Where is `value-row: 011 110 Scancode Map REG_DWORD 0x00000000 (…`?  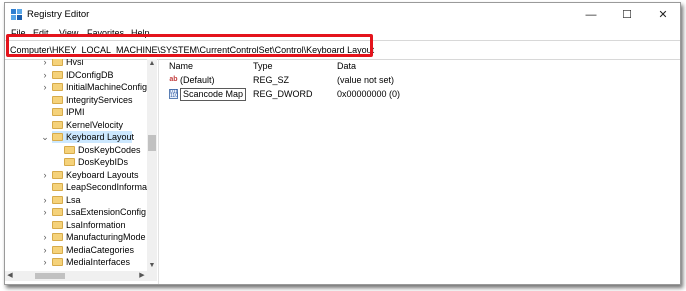 value-row: 011 110 Scancode Map REG_DWORD 0x00000000 (… is located at coordinates (373, 94).